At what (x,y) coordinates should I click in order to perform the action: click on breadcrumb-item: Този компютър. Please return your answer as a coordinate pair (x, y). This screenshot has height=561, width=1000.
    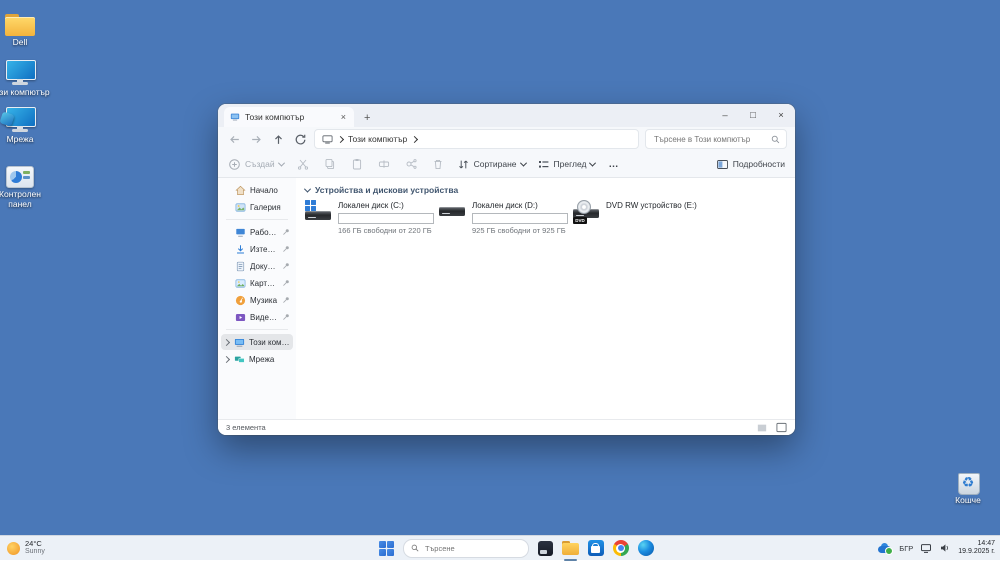
    Looking at the image, I should click on (377, 139).